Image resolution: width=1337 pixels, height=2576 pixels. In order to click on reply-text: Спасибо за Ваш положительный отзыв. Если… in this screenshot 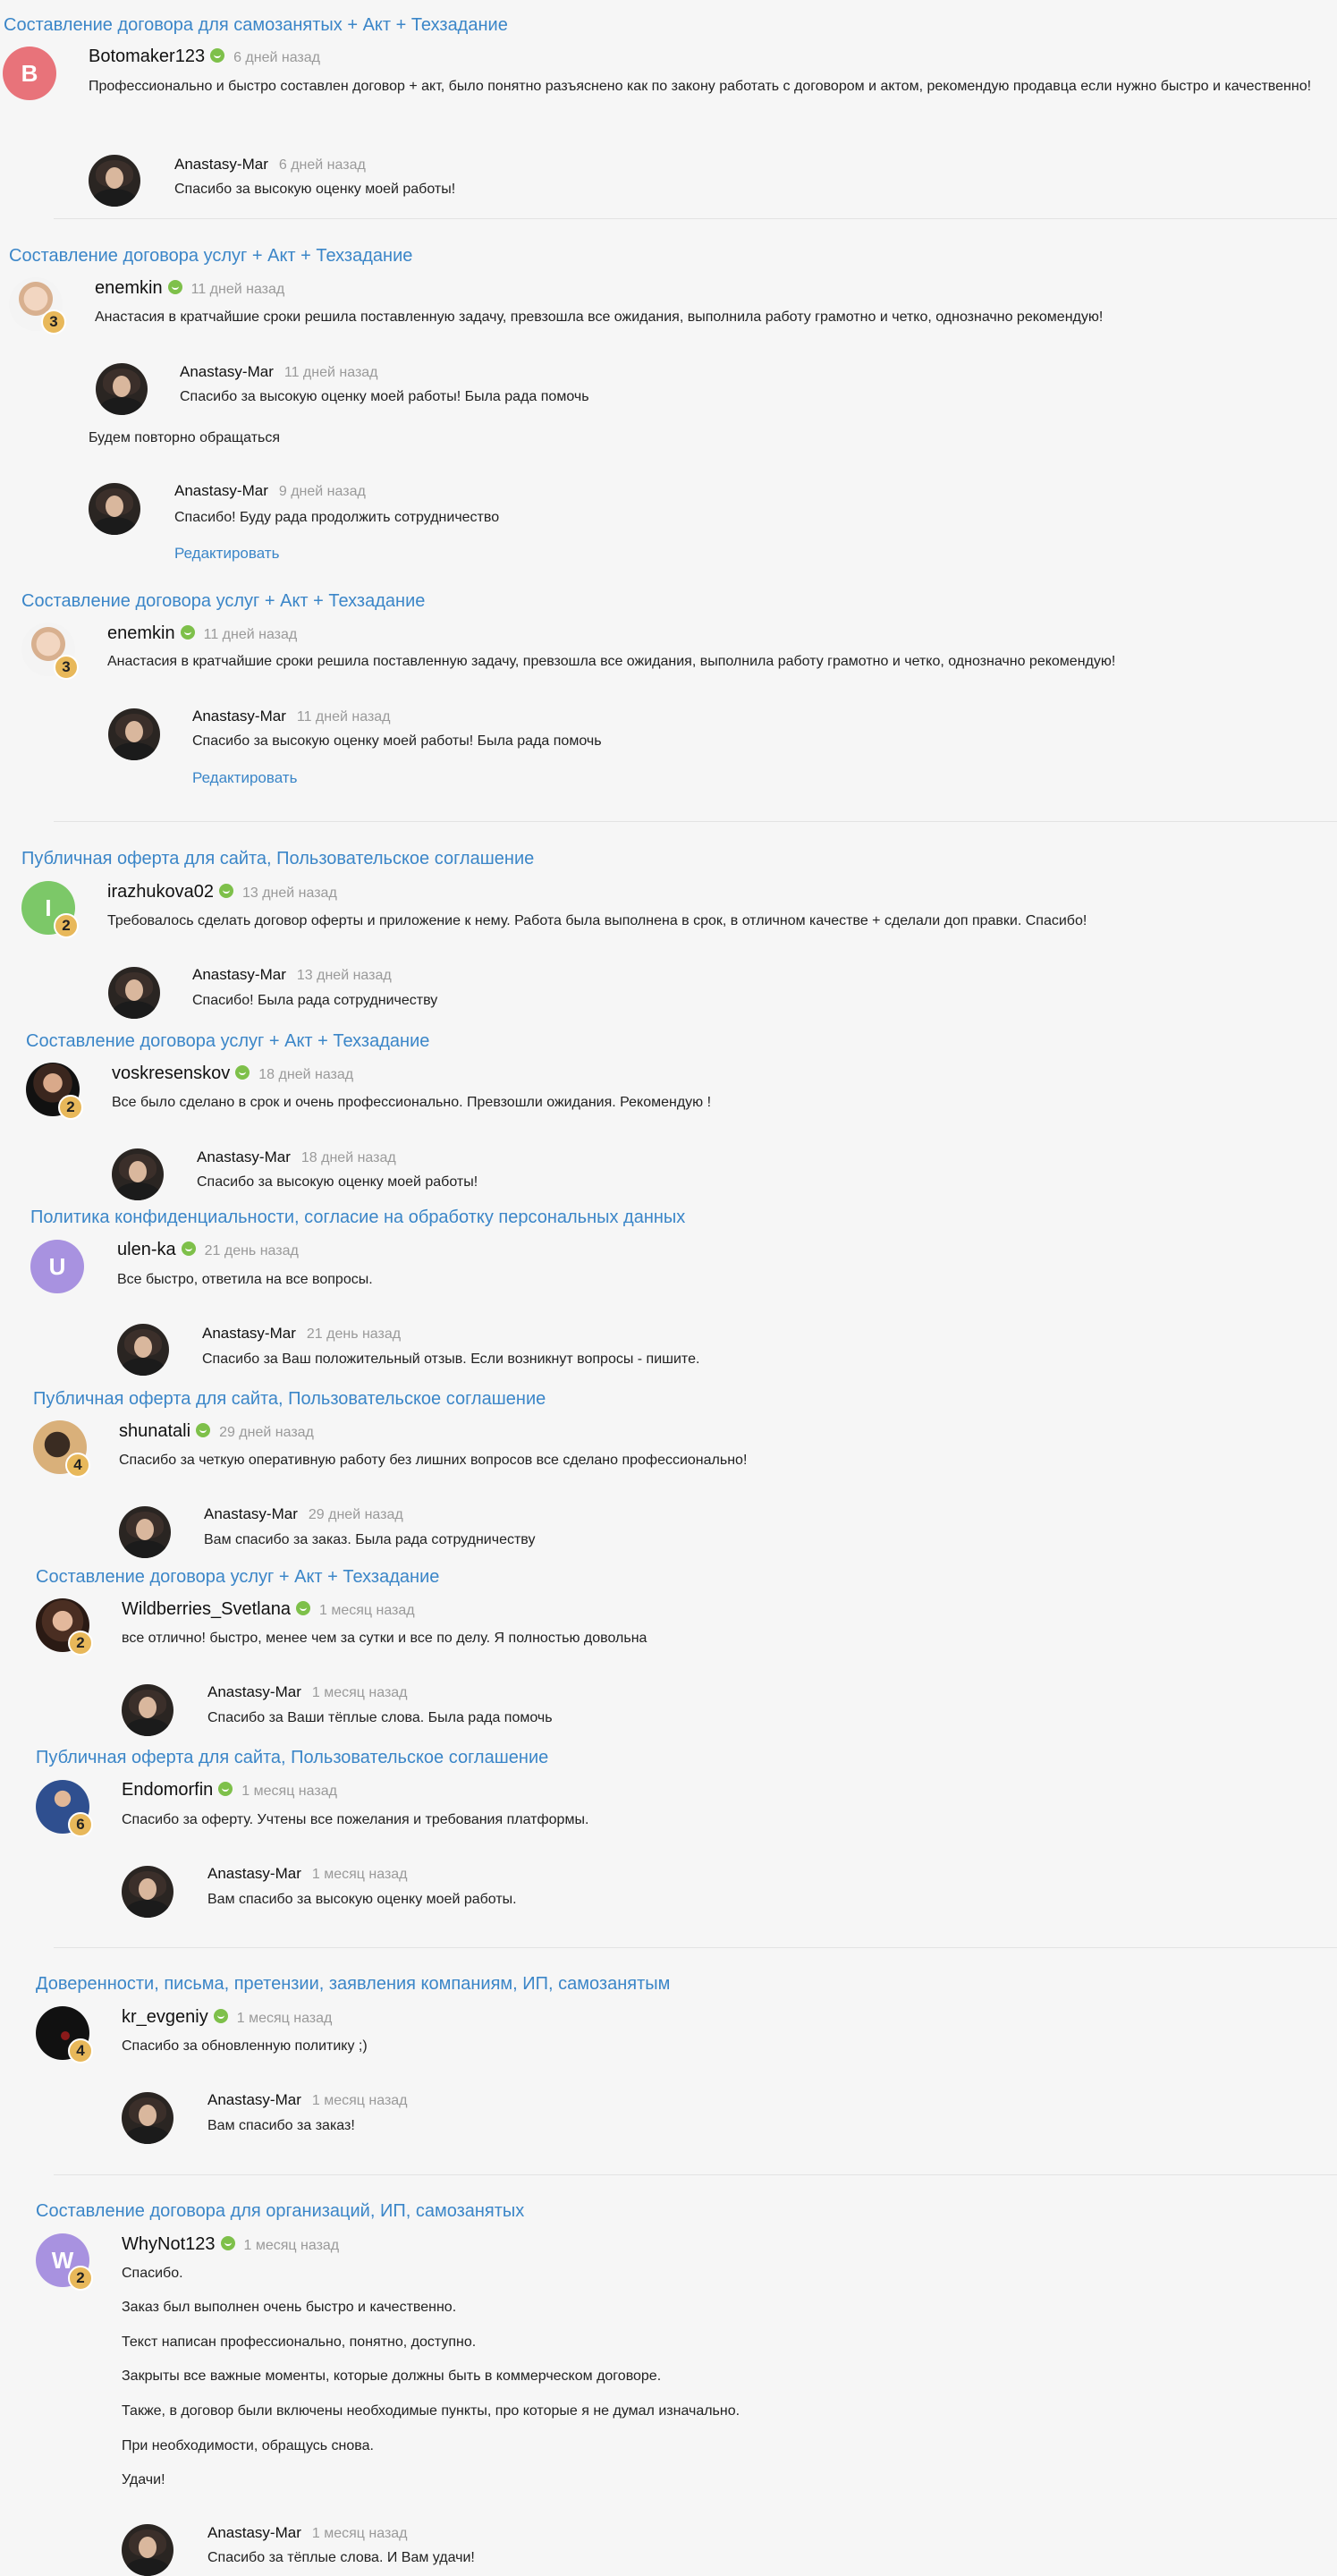, I will do `click(451, 1359)`.